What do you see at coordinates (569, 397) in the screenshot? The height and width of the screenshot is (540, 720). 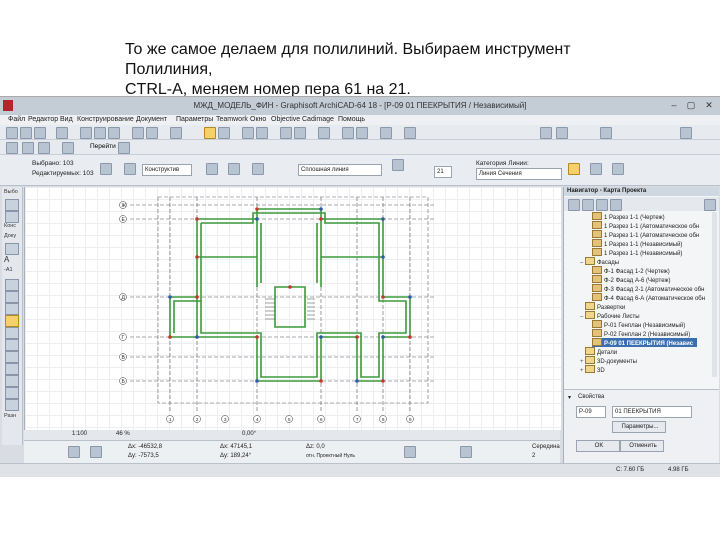 I see `props-toggle-icon: ▾` at bounding box center [569, 397].